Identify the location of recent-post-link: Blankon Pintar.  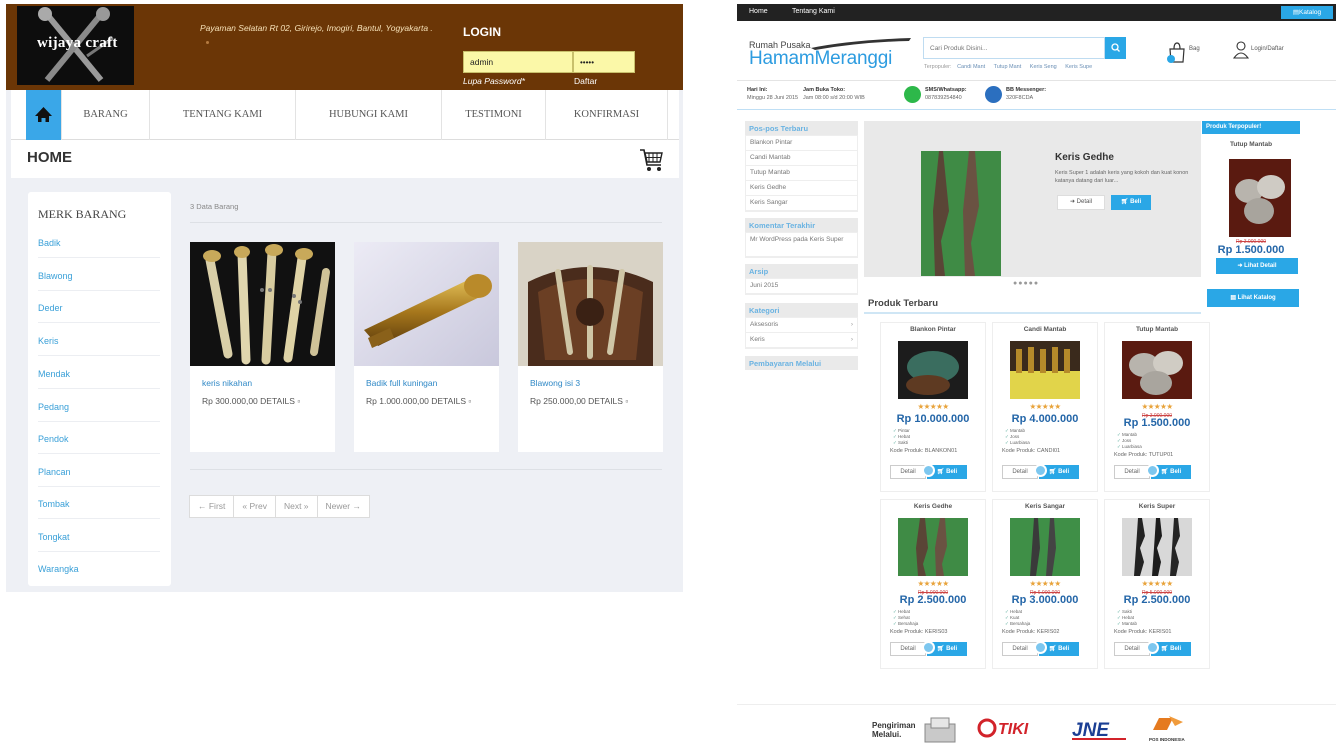
(801, 143).